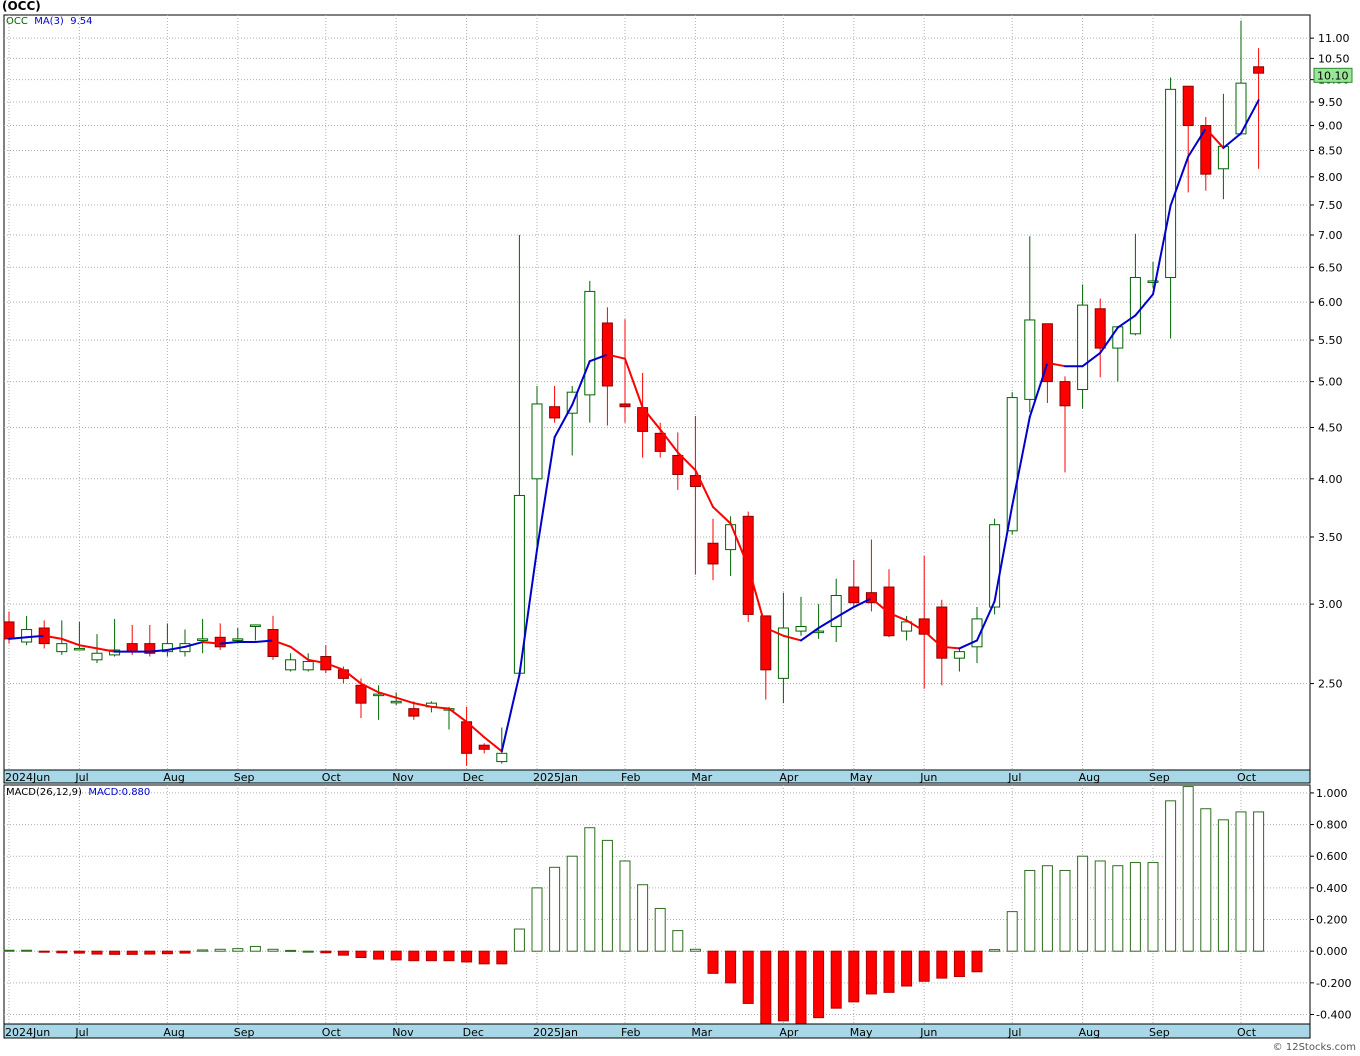 The image size is (1360, 1056). I want to click on price-tick-label: 4.00, so click(1330, 479).